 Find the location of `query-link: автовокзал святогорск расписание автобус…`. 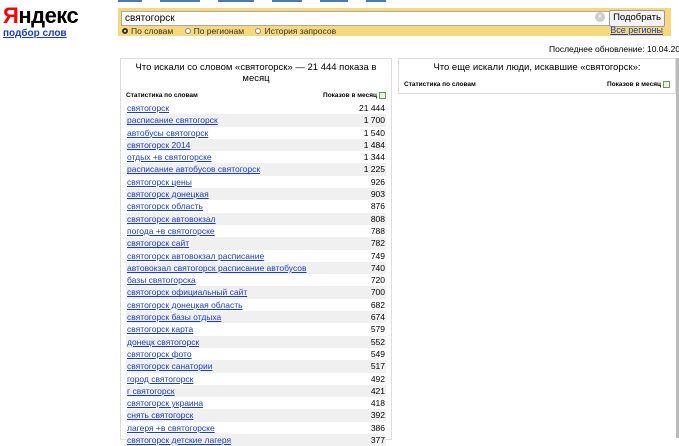

query-link: автовокзал святогорск расписание автобус… is located at coordinates (217, 268).